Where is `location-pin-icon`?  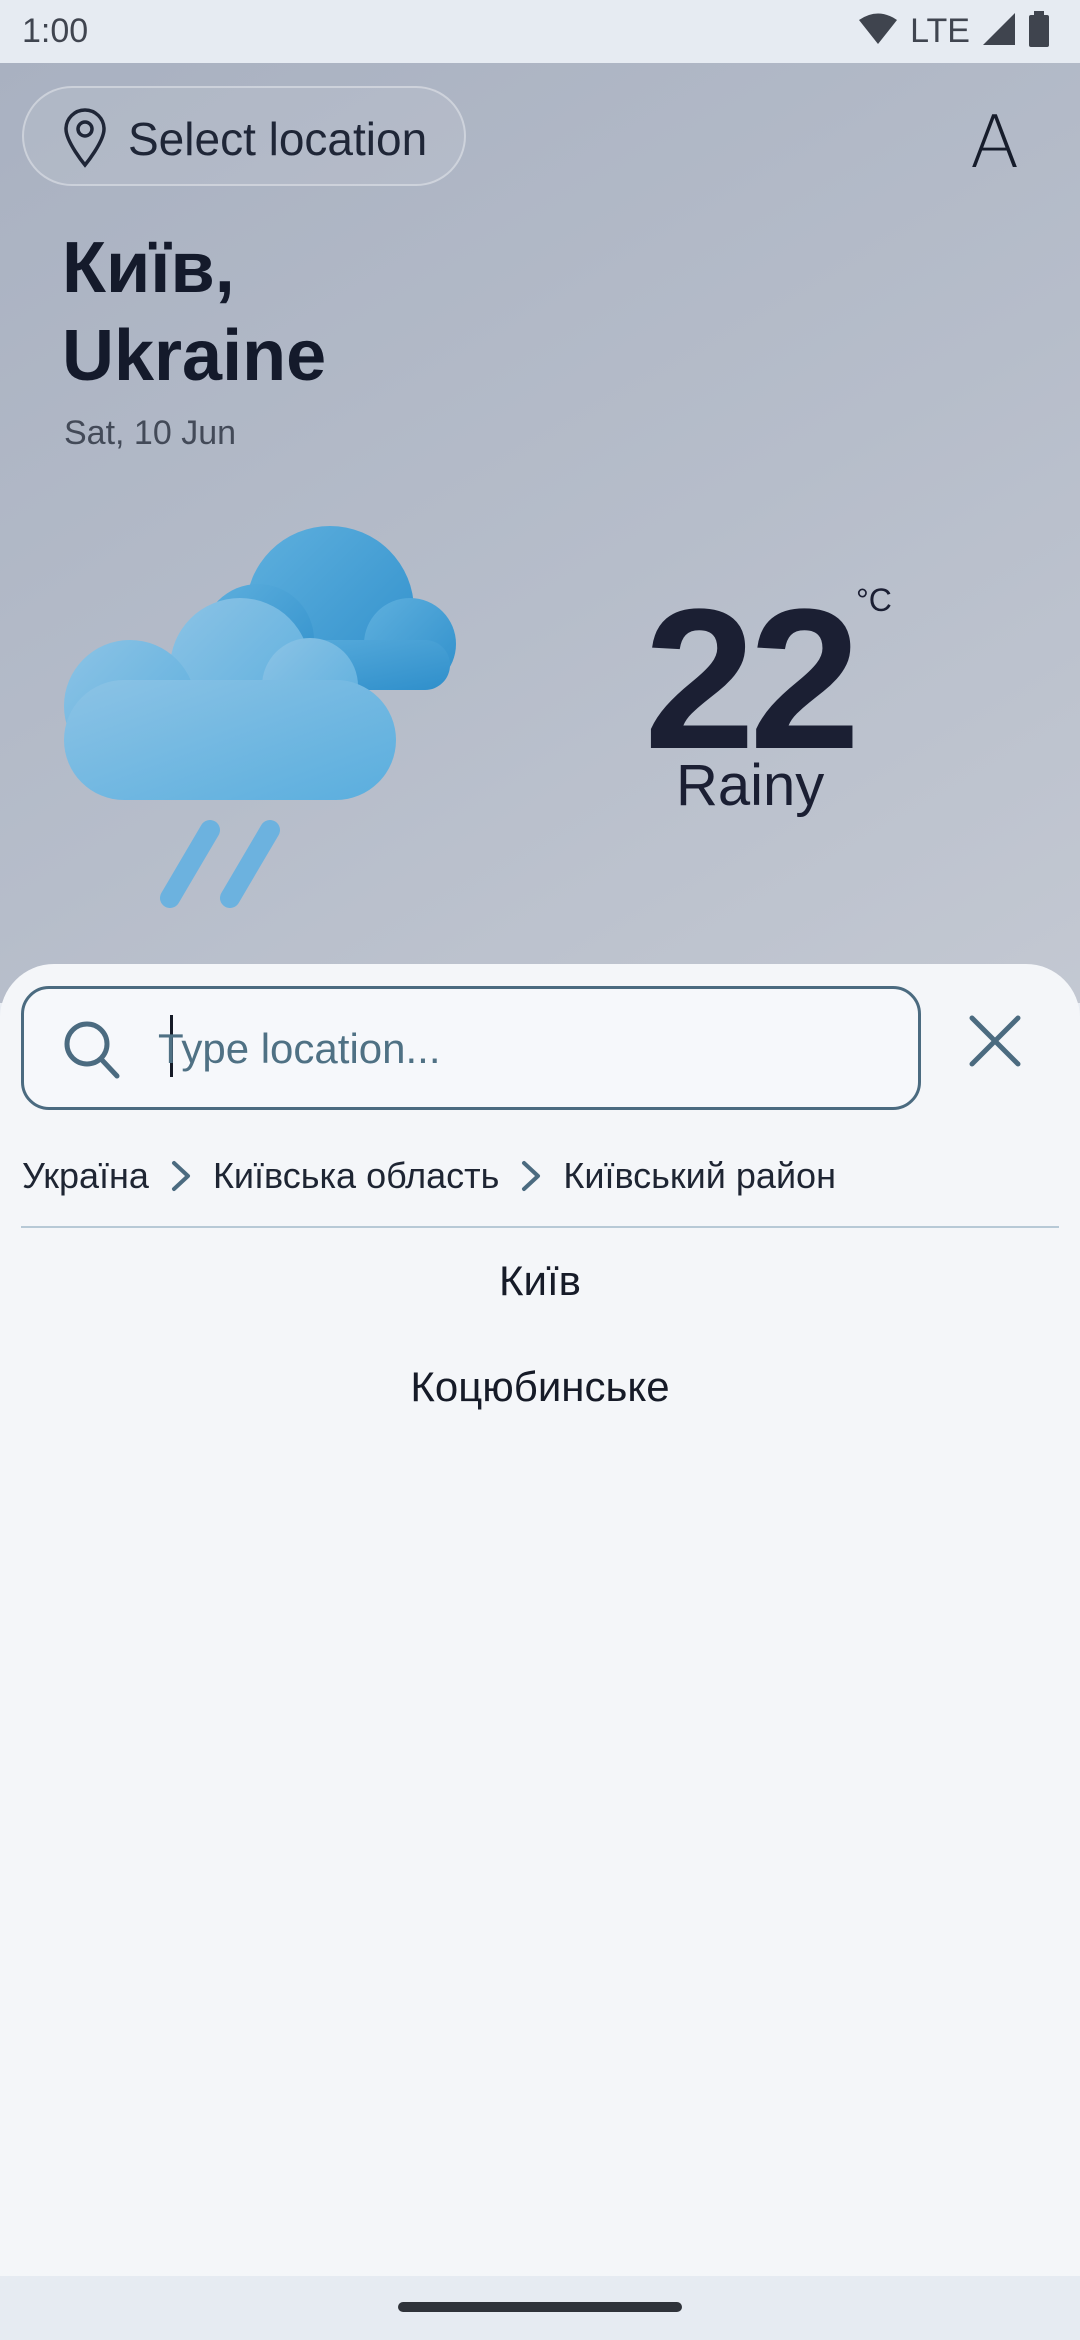 location-pin-icon is located at coordinates (85, 140).